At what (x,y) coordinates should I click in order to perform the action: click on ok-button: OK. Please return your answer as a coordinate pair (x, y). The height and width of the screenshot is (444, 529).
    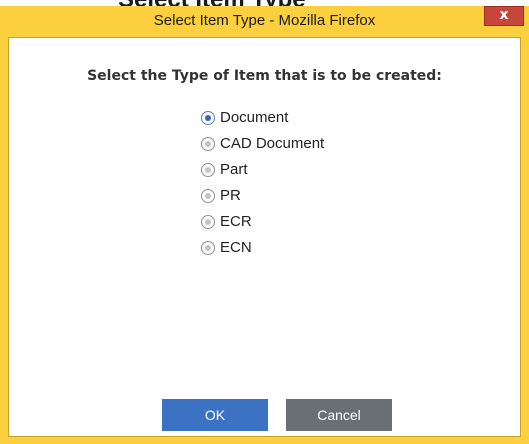
    Looking at the image, I should click on (215, 415).